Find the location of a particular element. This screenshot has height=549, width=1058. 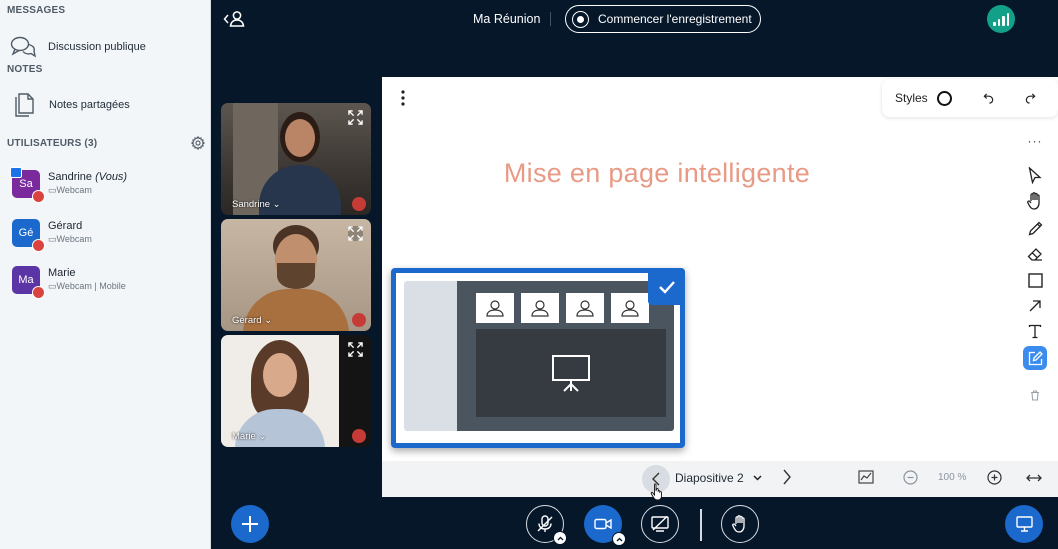

video-tile-gerard: Gérard ⌄ is located at coordinates (296, 275).